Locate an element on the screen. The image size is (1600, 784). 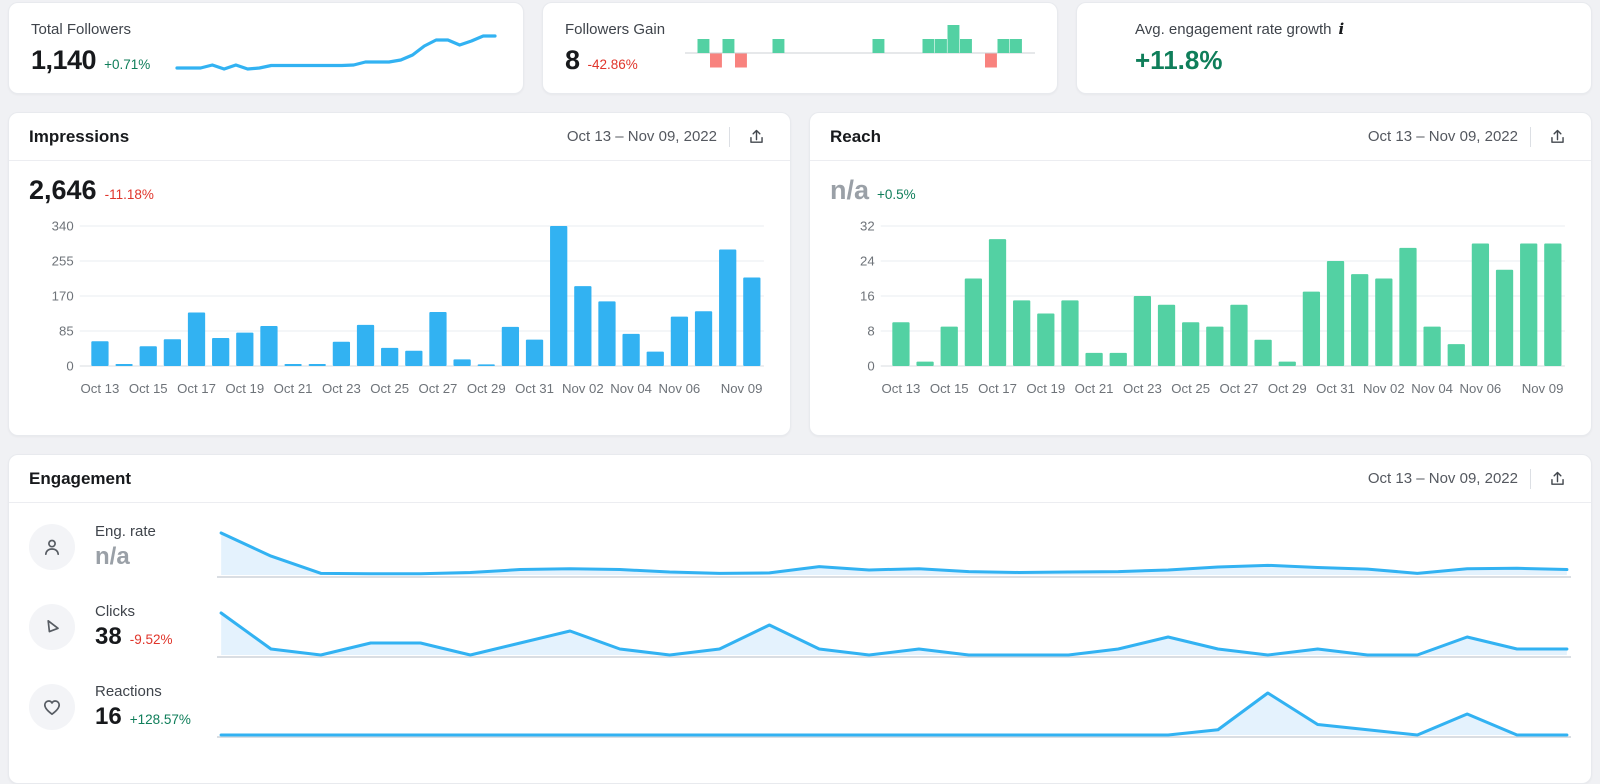
svg-text: 32 is located at coordinates (867, 226).